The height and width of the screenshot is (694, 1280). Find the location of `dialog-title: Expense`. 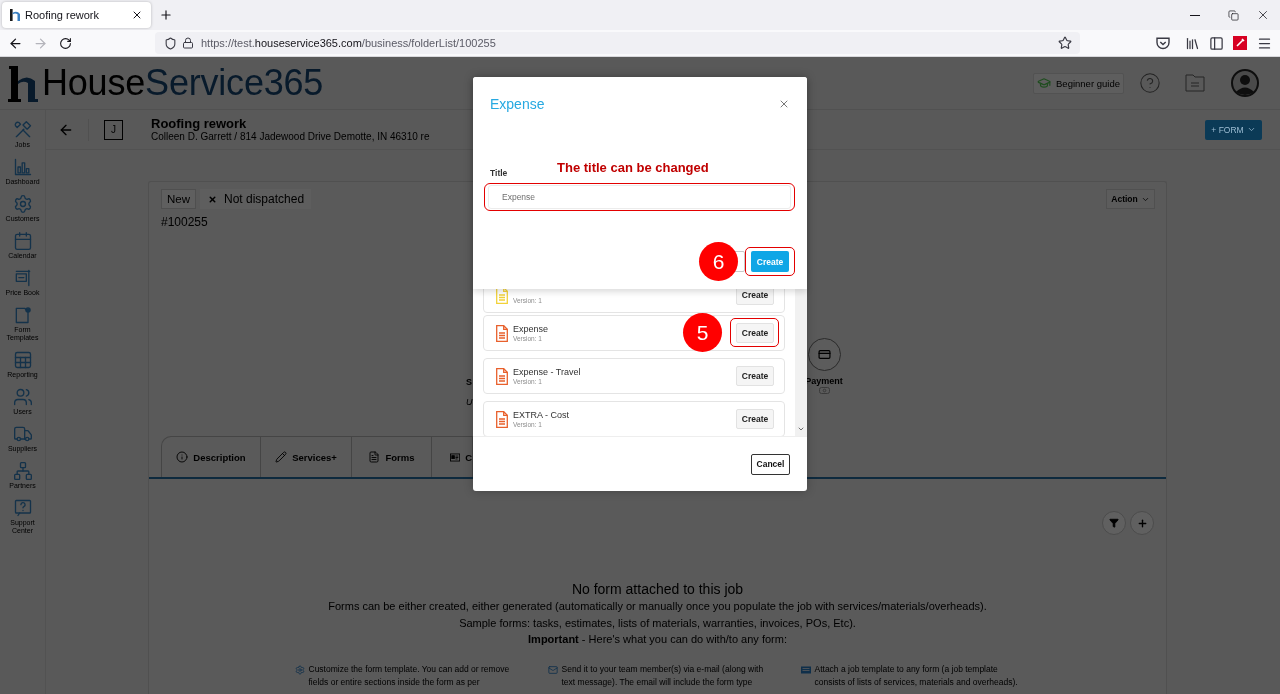

dialog-title: Expense is located at coordinates (517, 104).